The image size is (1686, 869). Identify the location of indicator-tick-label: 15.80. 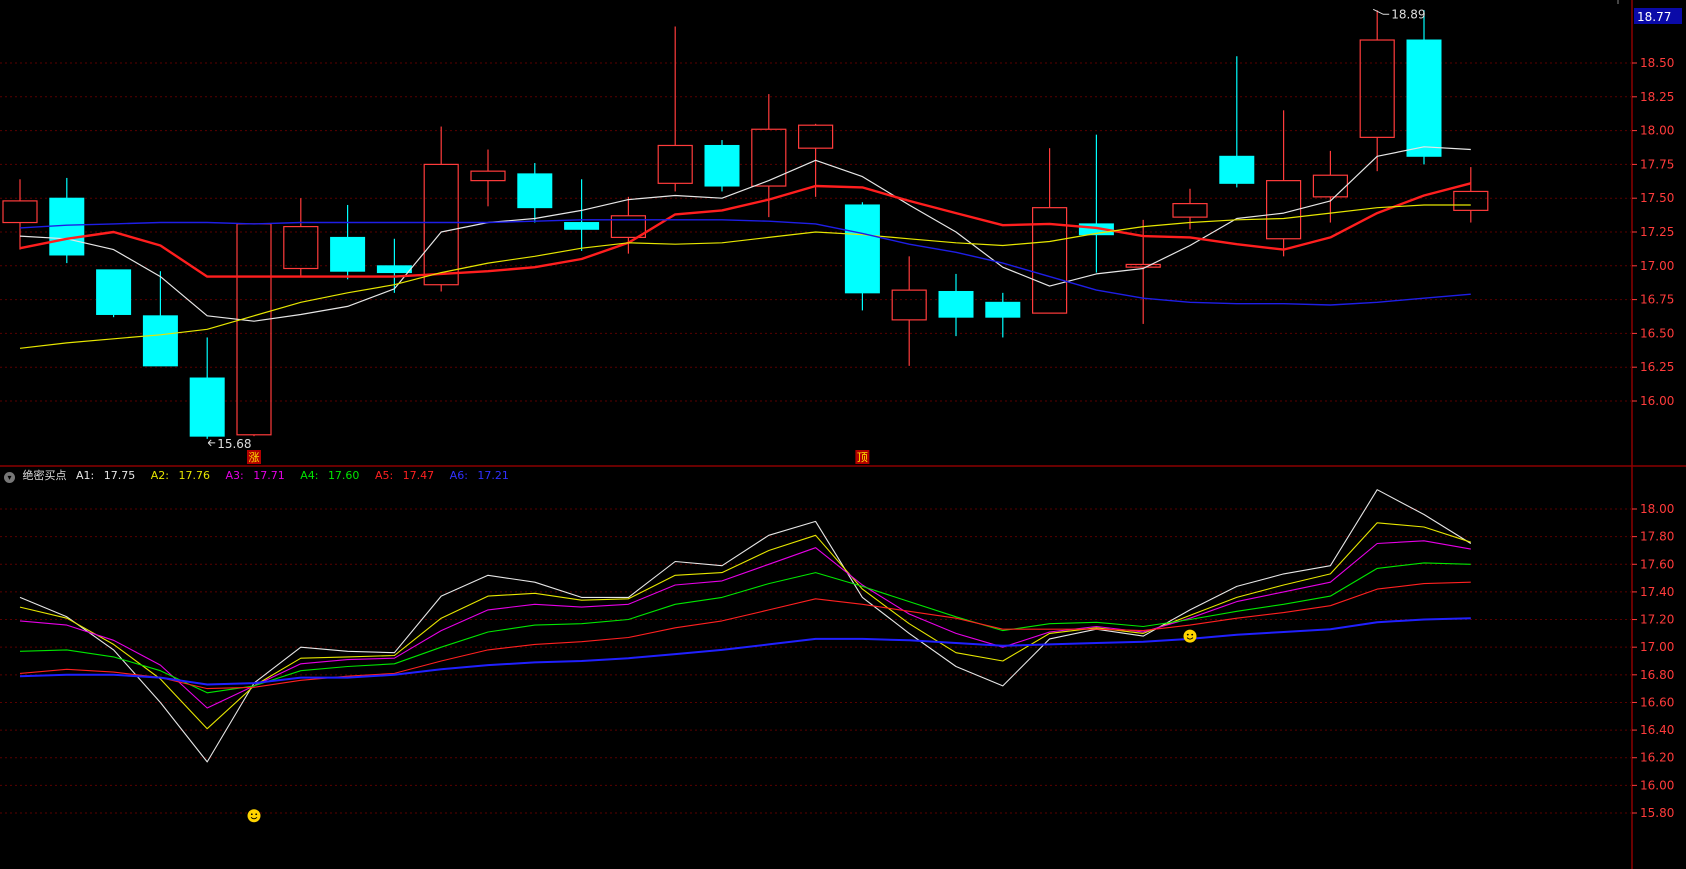
(1657, 813).